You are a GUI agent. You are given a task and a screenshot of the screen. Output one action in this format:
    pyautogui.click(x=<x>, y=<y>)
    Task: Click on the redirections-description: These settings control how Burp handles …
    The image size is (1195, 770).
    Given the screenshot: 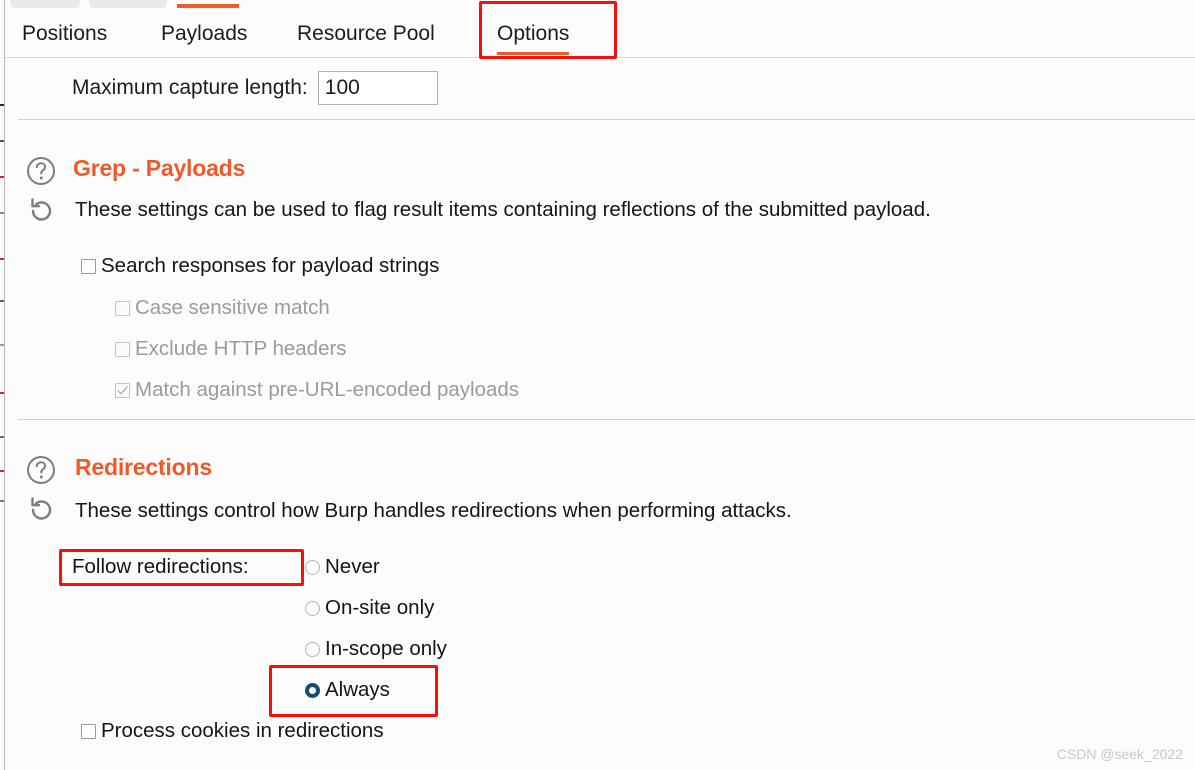 What is the action you would take?
    pyautogui.click(x=433, y=510)
    